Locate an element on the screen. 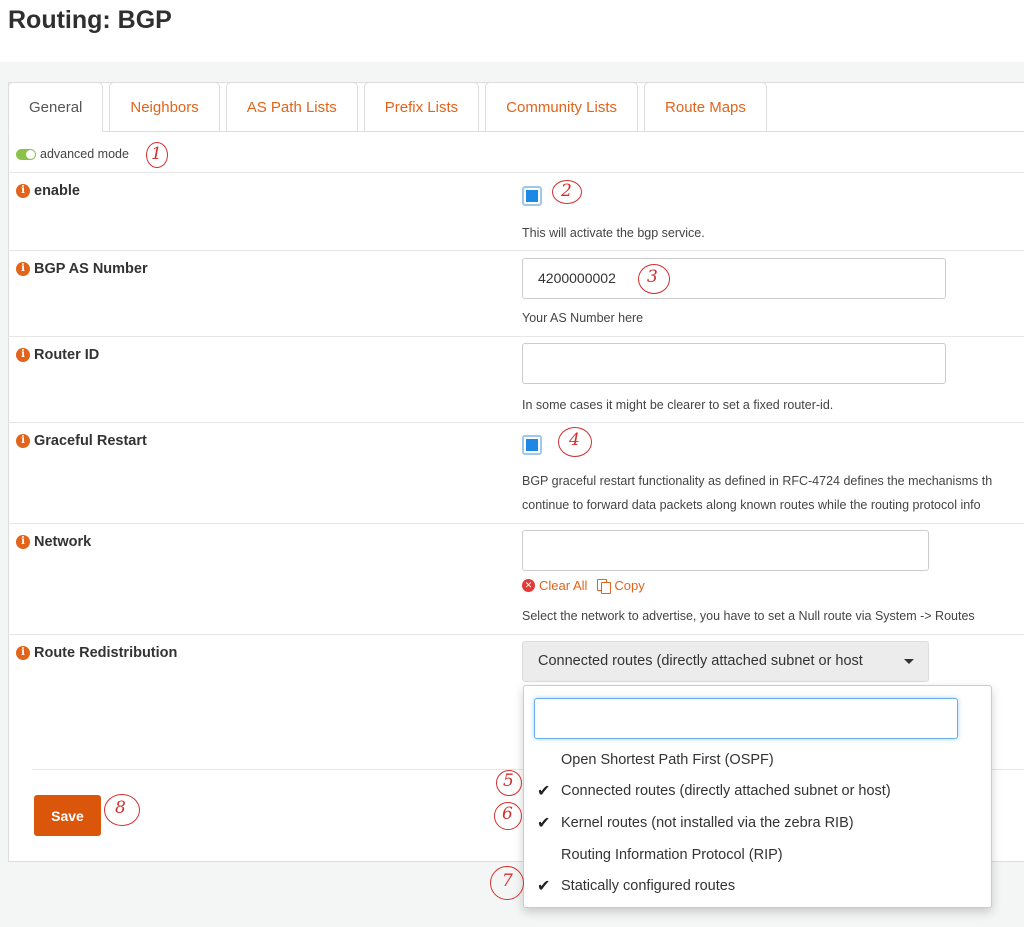 This screenshot has height=927, width=1024. route-redistribution-label: i Route Redistribution is located at coordinates (96, 653).